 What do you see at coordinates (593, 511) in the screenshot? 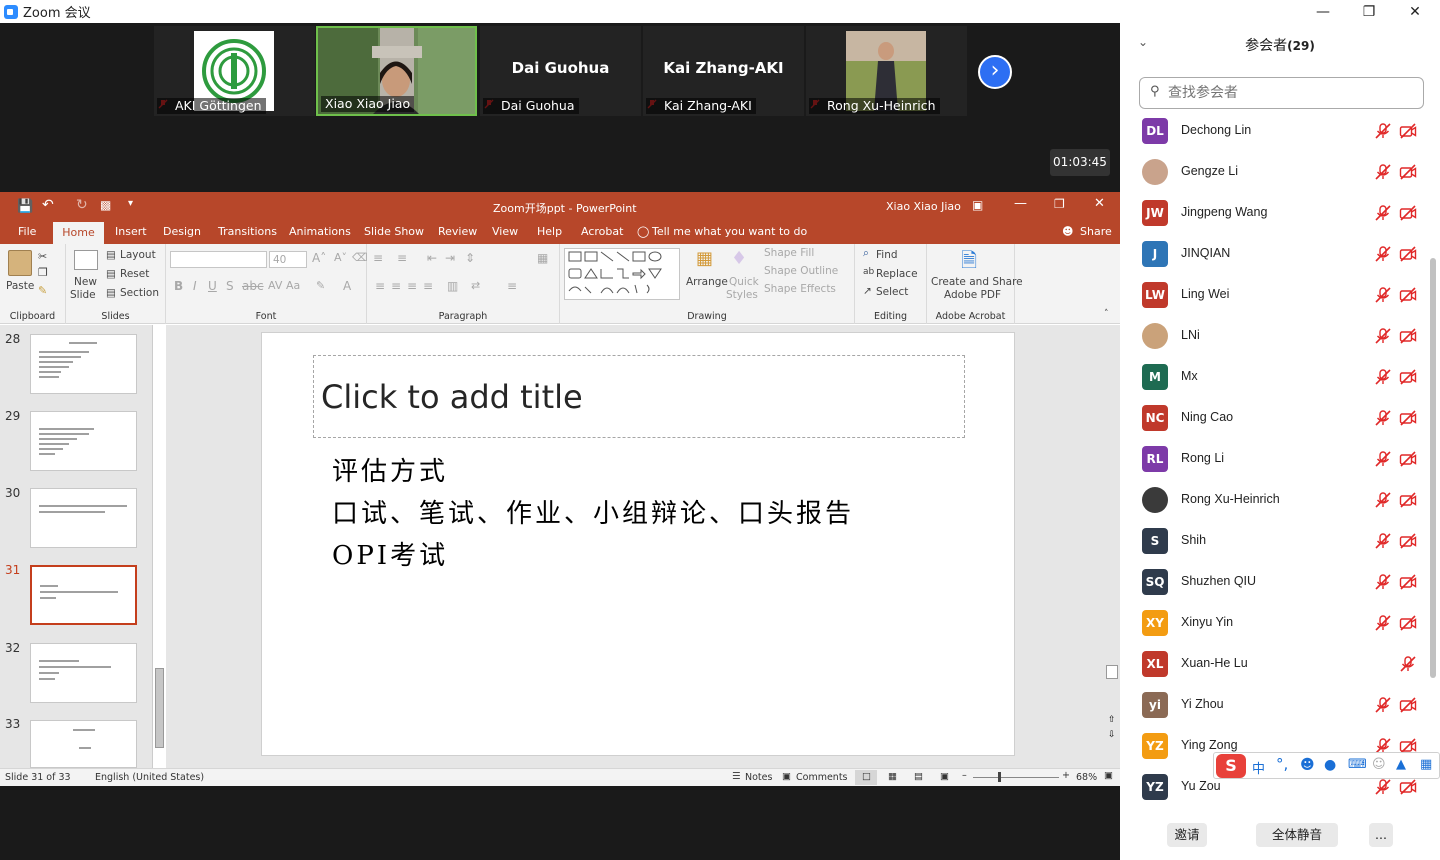
I see `slide-body-line: 口试、笔试、作业、小组辩论、口头报告` at bounding box center [593, 511].